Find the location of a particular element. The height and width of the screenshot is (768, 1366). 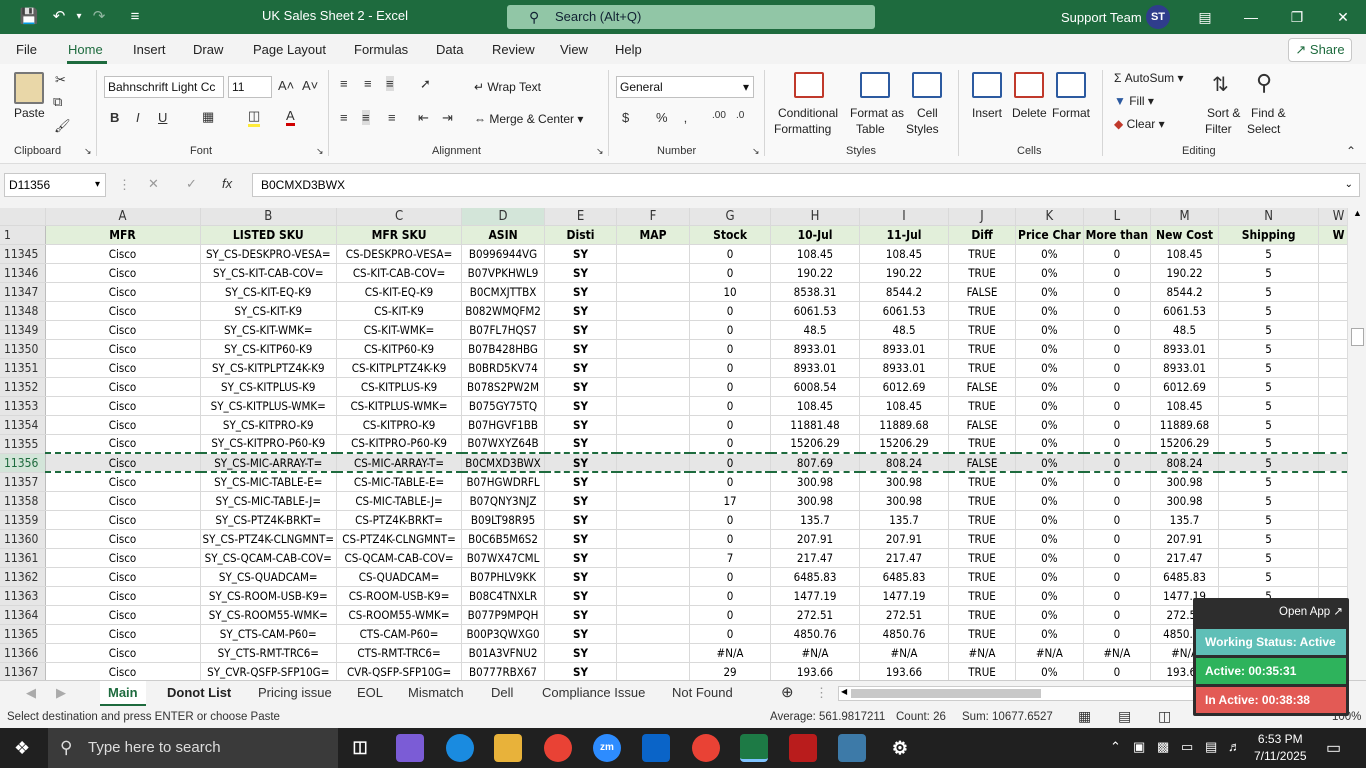

insert-function-icon: fx is located at coordinates (227, 183).